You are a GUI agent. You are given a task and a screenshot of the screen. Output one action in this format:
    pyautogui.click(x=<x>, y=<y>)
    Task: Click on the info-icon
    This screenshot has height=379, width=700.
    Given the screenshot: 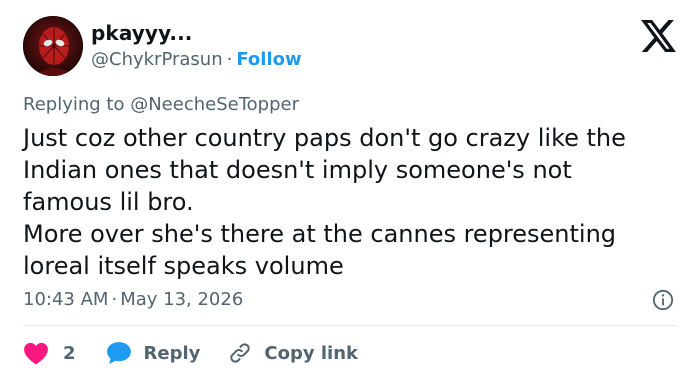 What is the action you would take?
    pyautogui.click(x=663, y=300)
    